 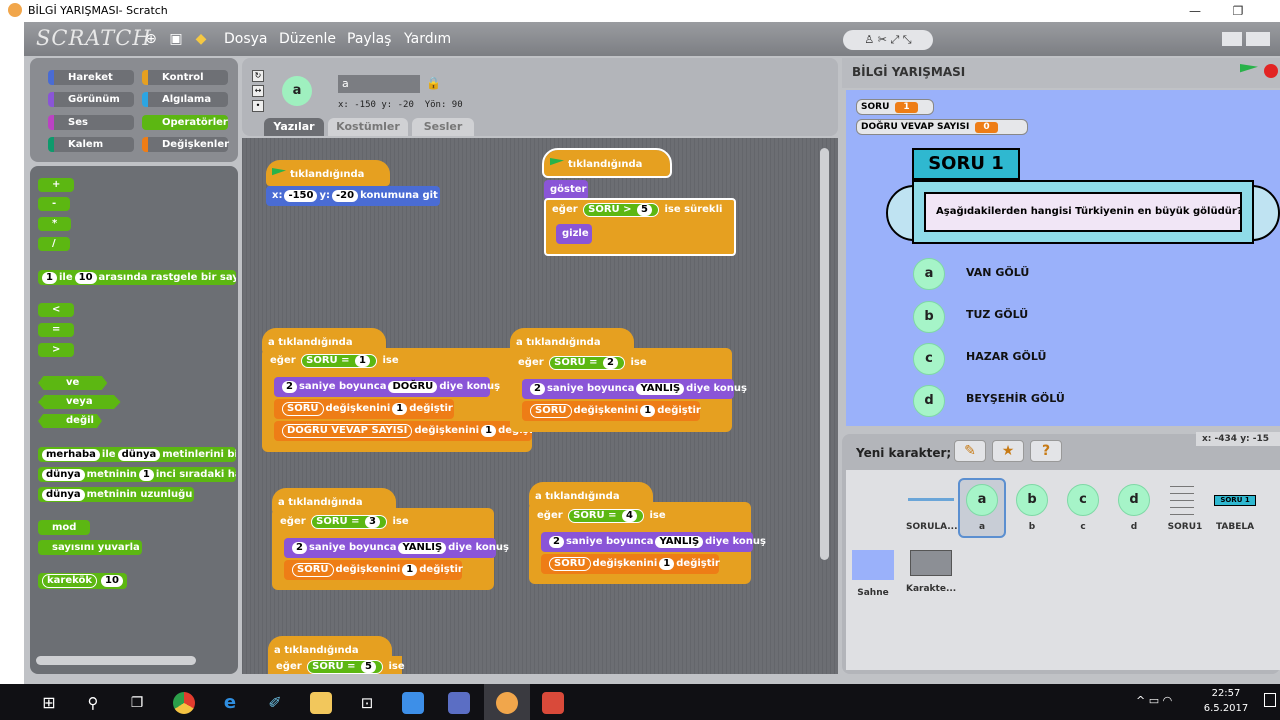 What do you see at coordinates (294, 127) in the screenshot?
I see `tab-scripts: Yazılar` at bounding box center [294, 127].